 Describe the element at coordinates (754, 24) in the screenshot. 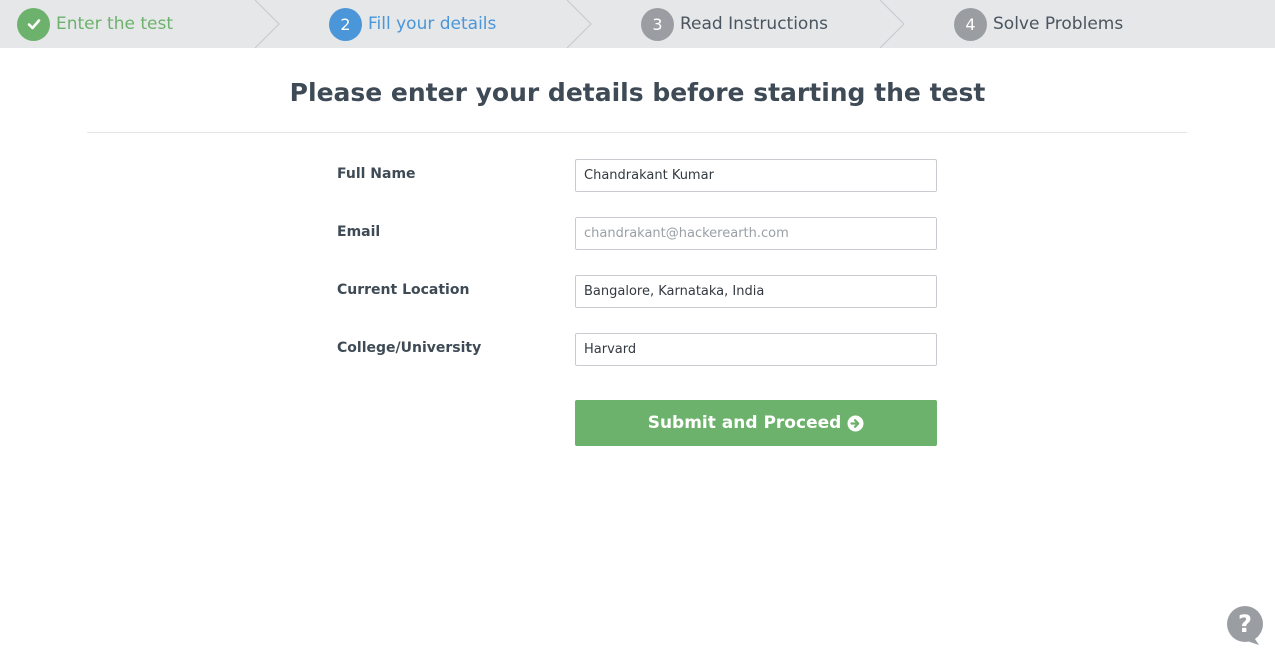

I see `step-label: Read Instructions` at that location.